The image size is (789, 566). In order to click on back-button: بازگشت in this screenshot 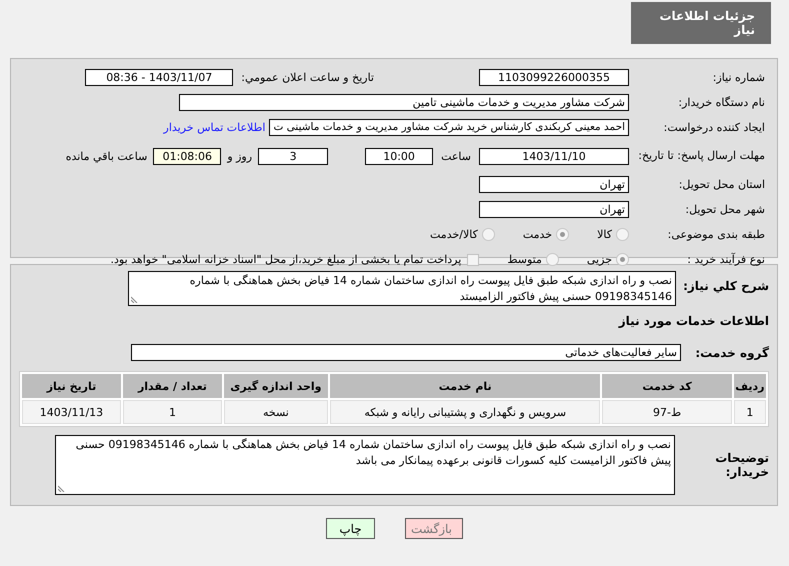, I will do `click(434, 528)`.